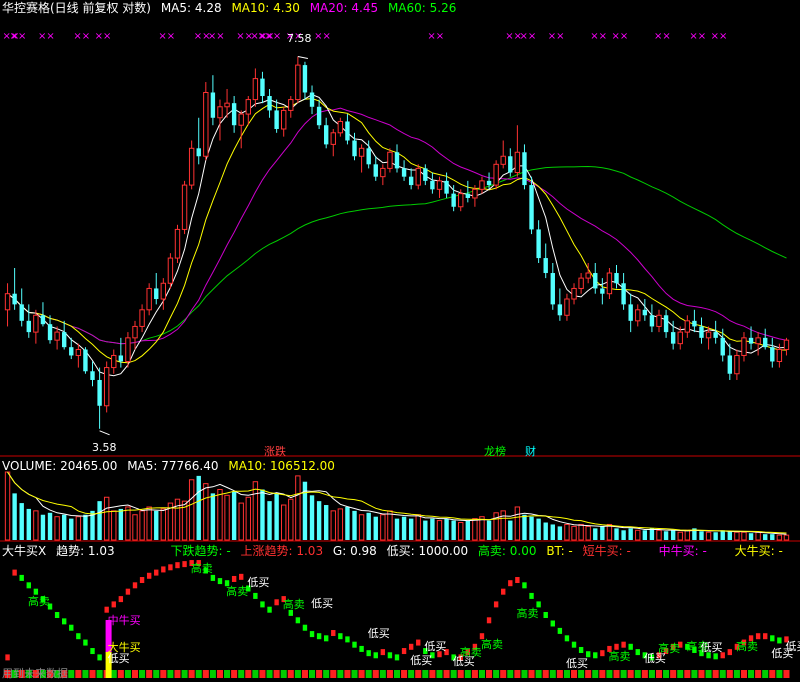 The image size is (800, 682). Describe the element at coordinates (495, 451) in the screenshot. I see `event-marker-2: 龙榜` at that location.